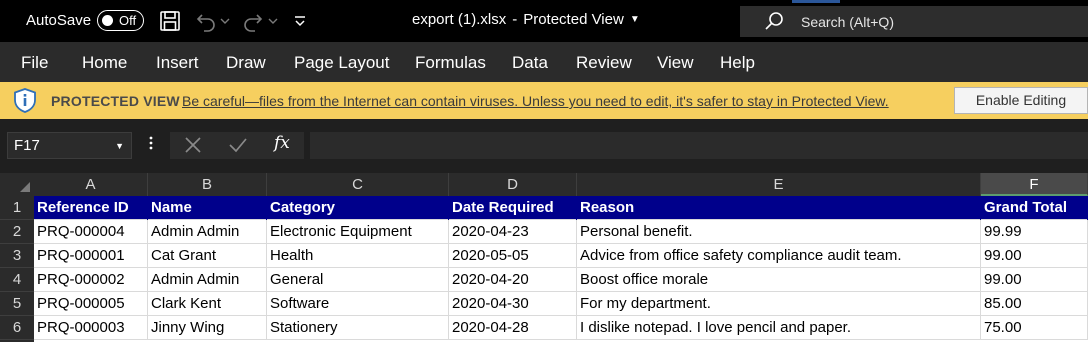 This screenshot has height=342, width=1088. What do you see at coordinates (104, 63) in the screenshot?
I see `tab-home: Home` at bounding box center [104, 63].